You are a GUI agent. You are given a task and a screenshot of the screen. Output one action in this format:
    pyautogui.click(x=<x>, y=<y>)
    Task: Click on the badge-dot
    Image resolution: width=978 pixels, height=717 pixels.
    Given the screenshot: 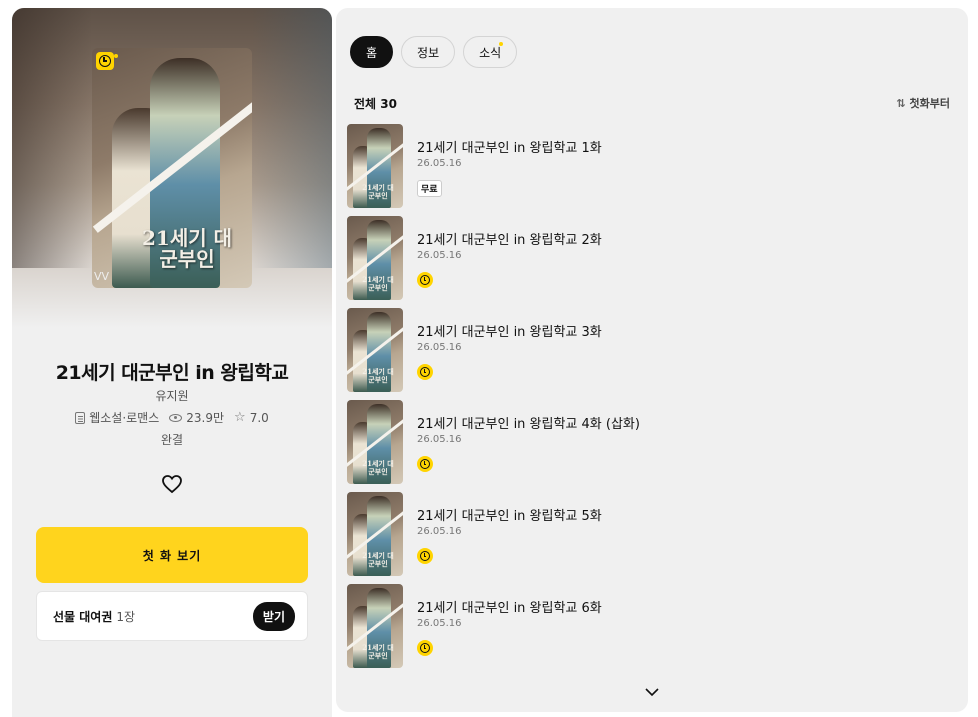 What is the action you would take?
    pyautogui.click(x=116, y=56)
    